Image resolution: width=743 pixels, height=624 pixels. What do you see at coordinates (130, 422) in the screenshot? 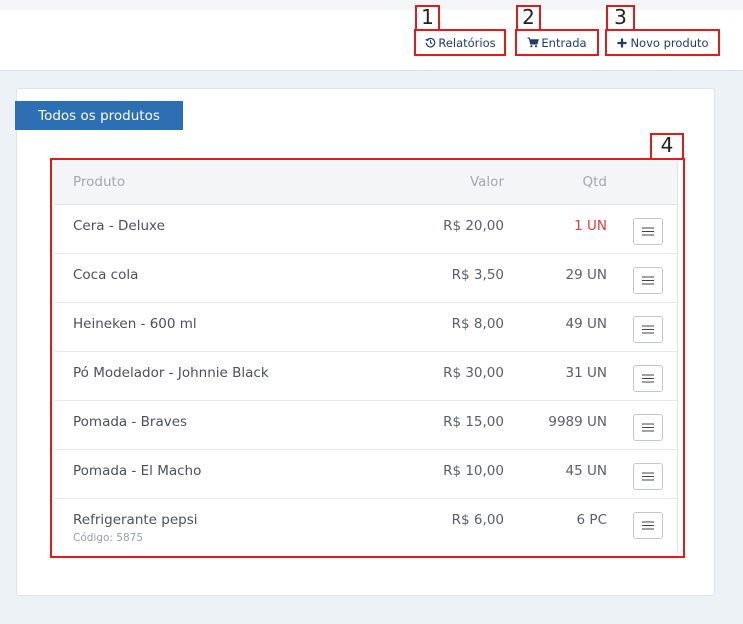
I see `product-name: Pomada - Braves` at bounding box center [130, 422].